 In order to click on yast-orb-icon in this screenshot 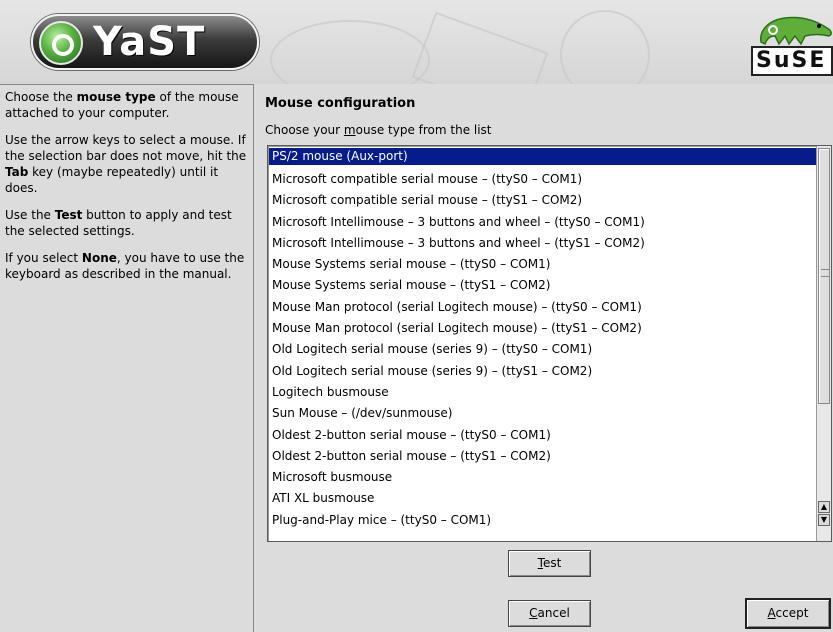, I will do `click(61, 43)`.